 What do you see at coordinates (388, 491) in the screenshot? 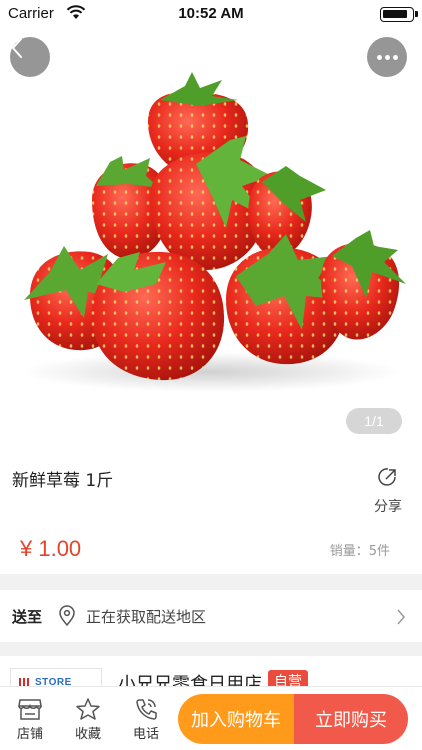
I see `share-button: 分享` at bounding box center [388, 491].